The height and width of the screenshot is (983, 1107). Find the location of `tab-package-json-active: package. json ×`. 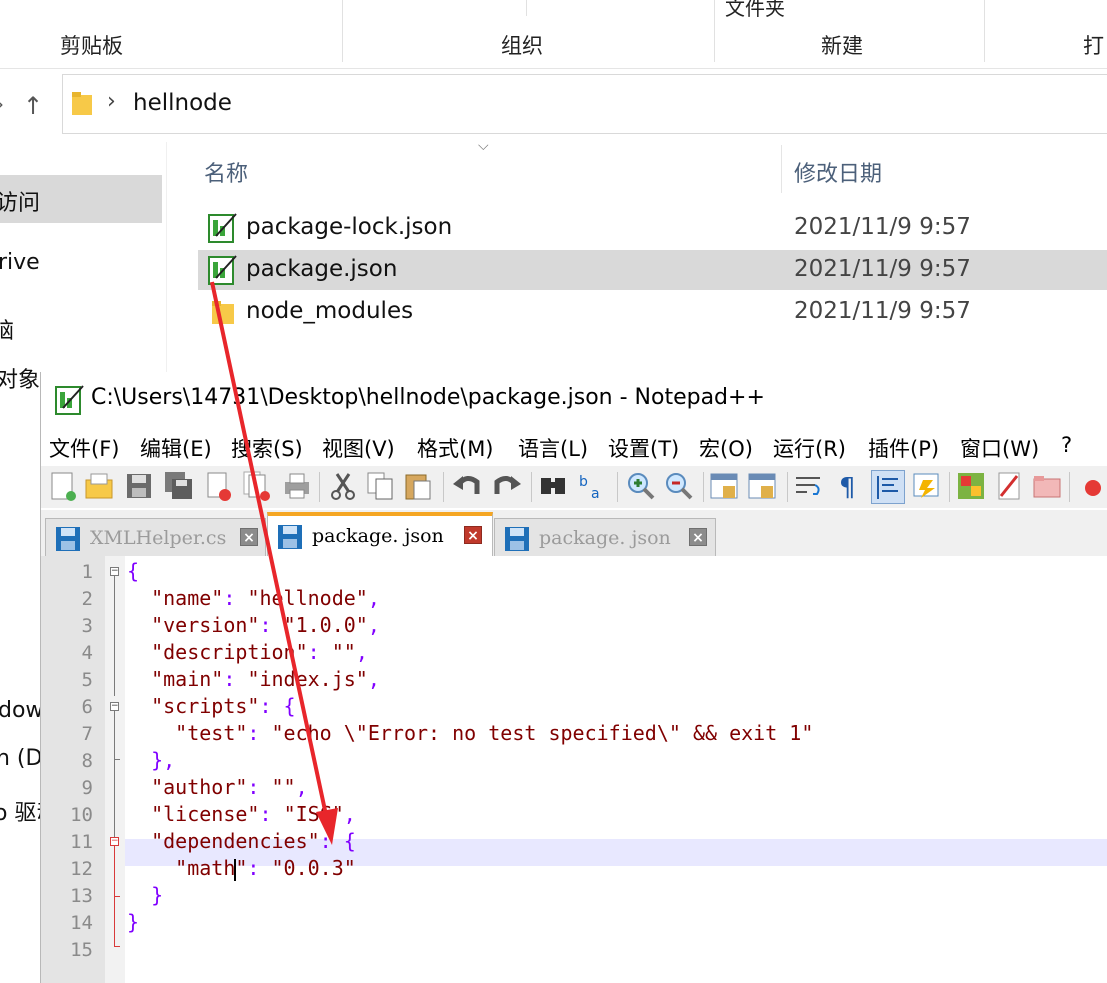

tab-package-json-active: package. json × is located at coordinates (380, 534).